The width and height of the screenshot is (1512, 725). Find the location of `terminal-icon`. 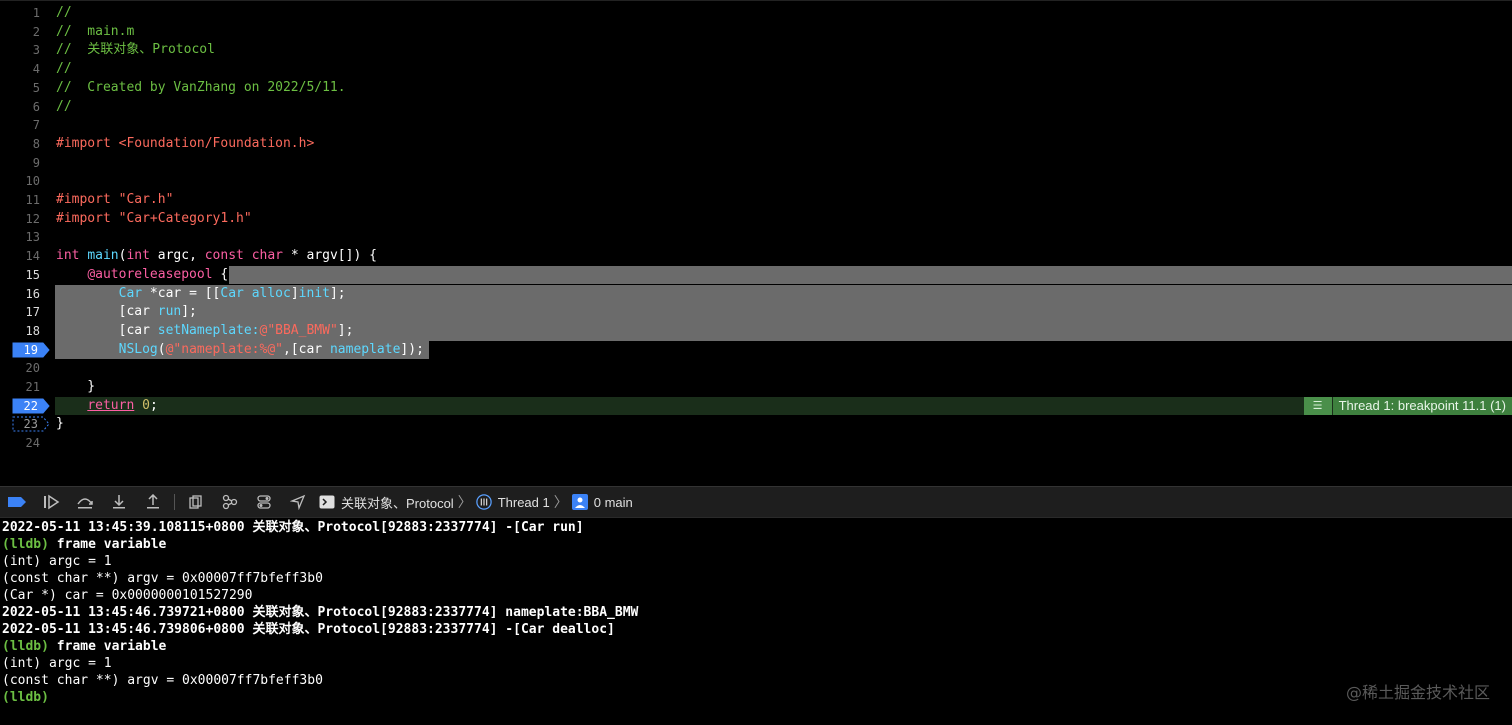

terminal-icon is located at coordinates (327, 502).